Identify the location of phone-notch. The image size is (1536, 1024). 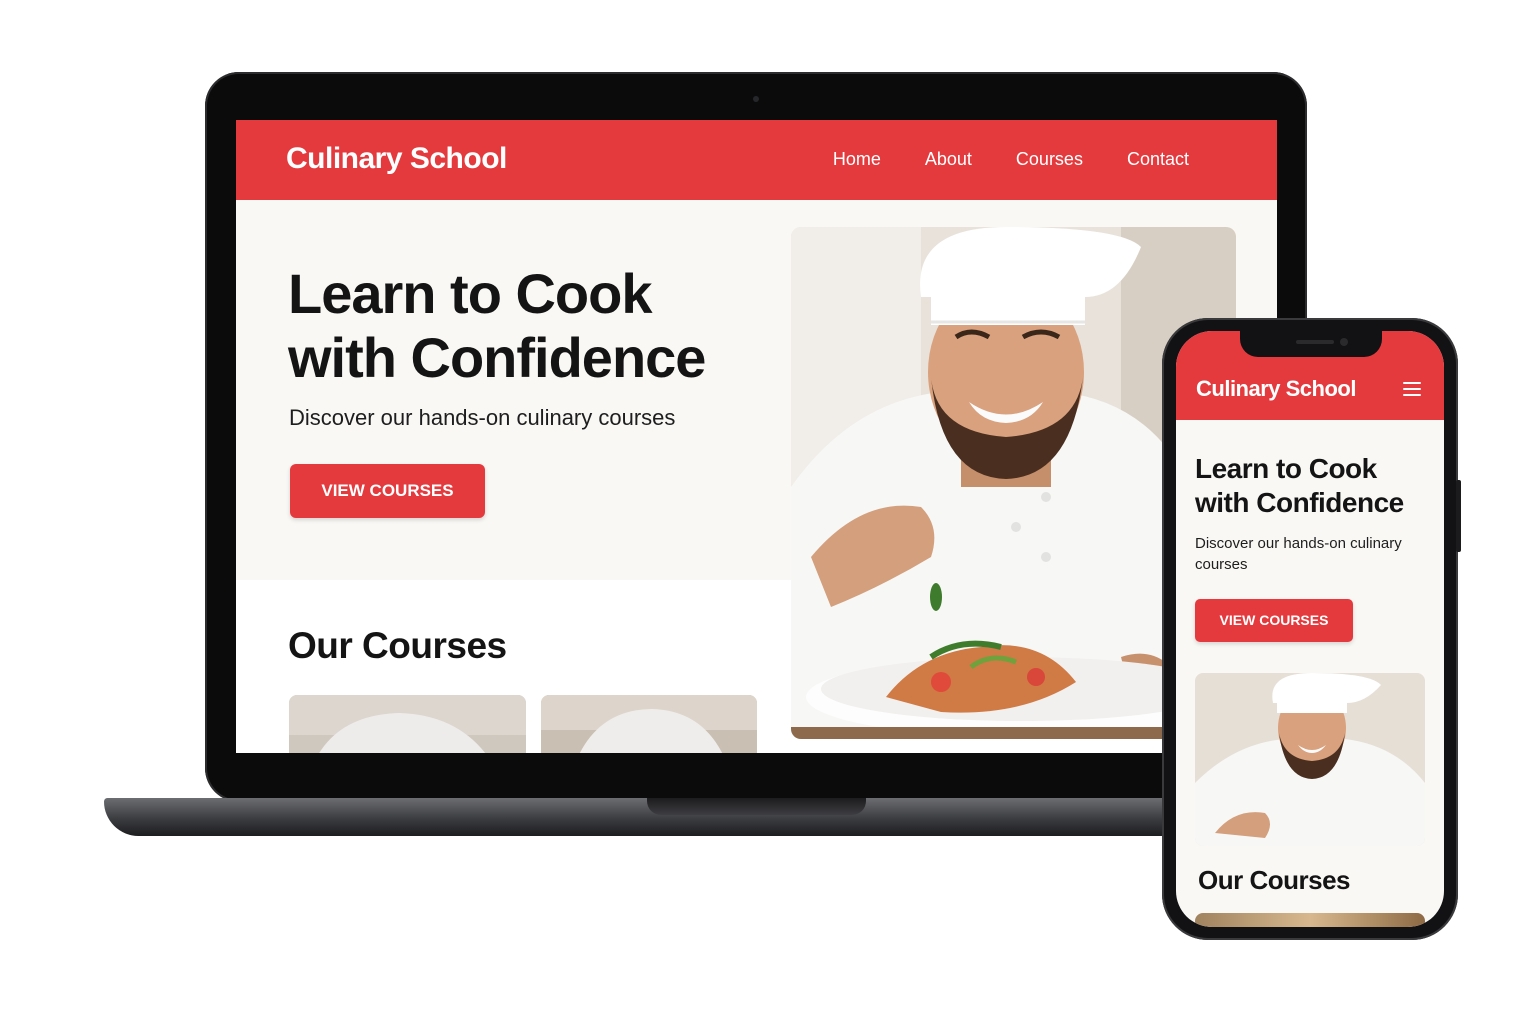
(1311, 344).